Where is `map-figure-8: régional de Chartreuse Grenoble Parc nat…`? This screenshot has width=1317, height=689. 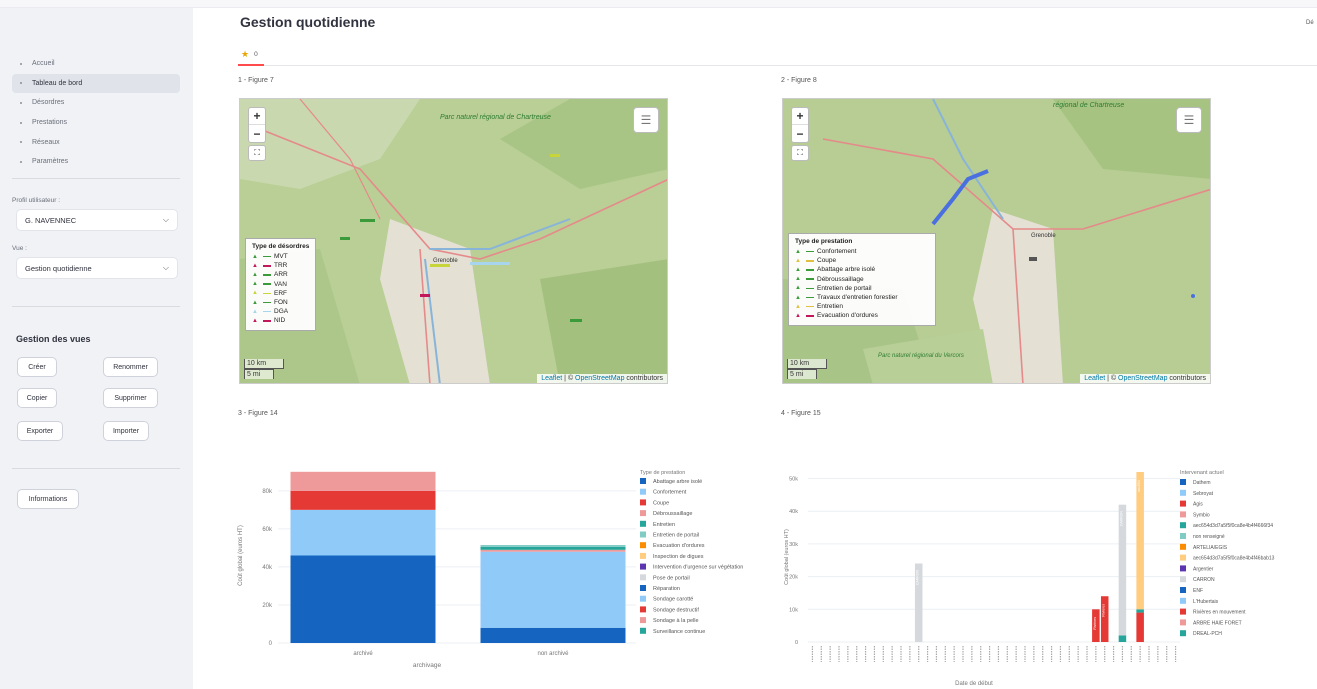 map-figure-8: régional de Chartreuse Grenoble Parc nat… is located at coordinates (996, 241).